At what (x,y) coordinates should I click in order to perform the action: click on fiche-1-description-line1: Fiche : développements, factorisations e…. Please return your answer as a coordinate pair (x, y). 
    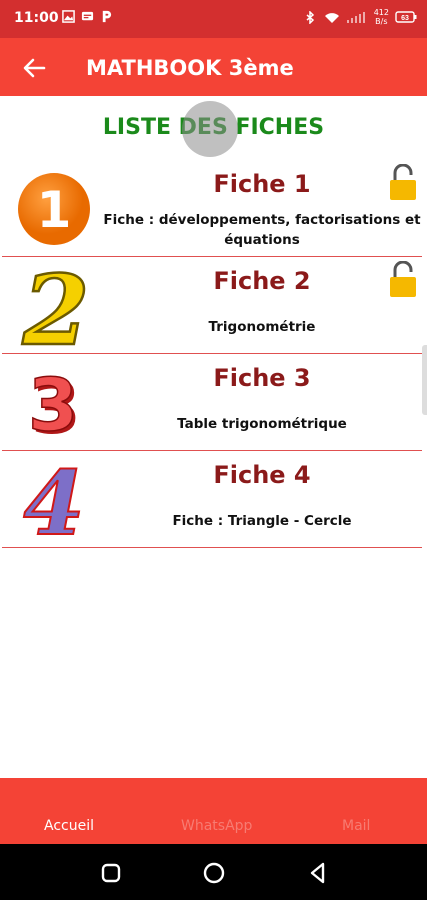
    Looking at the image, I should click on (262, 220).